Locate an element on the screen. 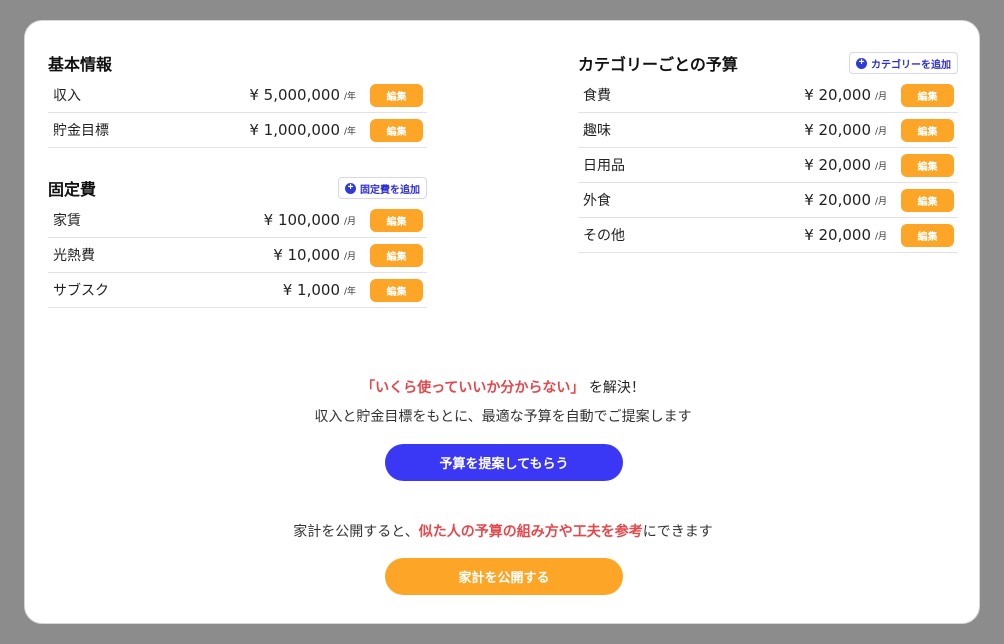 Image resolution: width=1004 pixels, height=644 pixels. category-row-other: その他 ¥ 20,000 /月 編集 is located at coordinates (768, 235).